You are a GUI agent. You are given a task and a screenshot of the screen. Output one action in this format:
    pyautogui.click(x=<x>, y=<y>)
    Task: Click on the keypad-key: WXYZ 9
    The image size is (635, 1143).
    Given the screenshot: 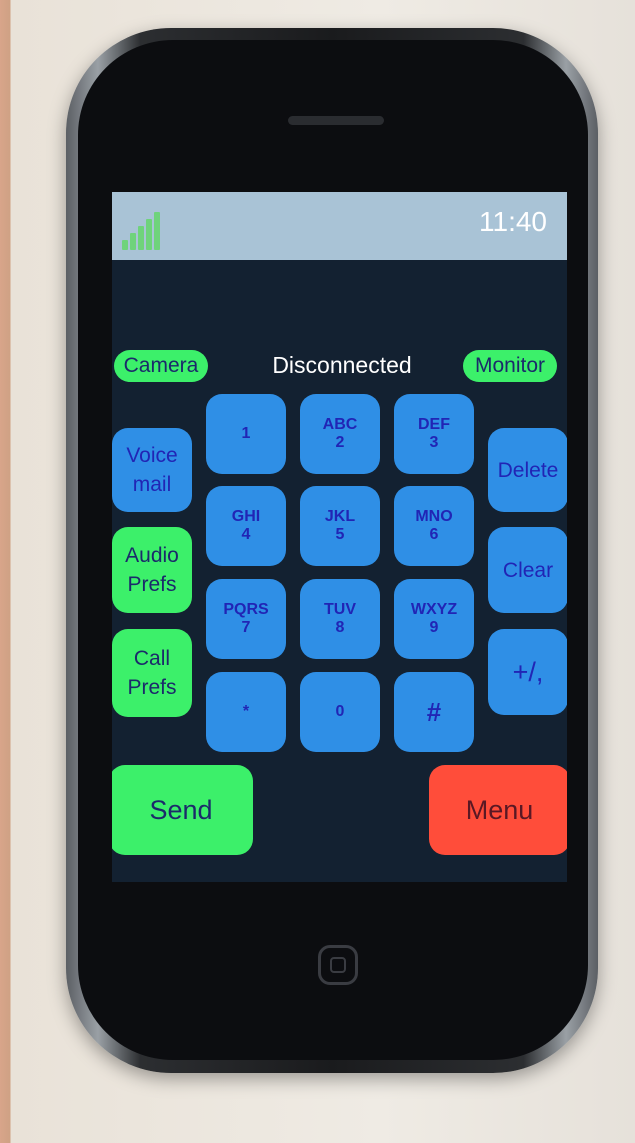 What is the action you would take?
    pyautogui.click(x=434, y=619)
    